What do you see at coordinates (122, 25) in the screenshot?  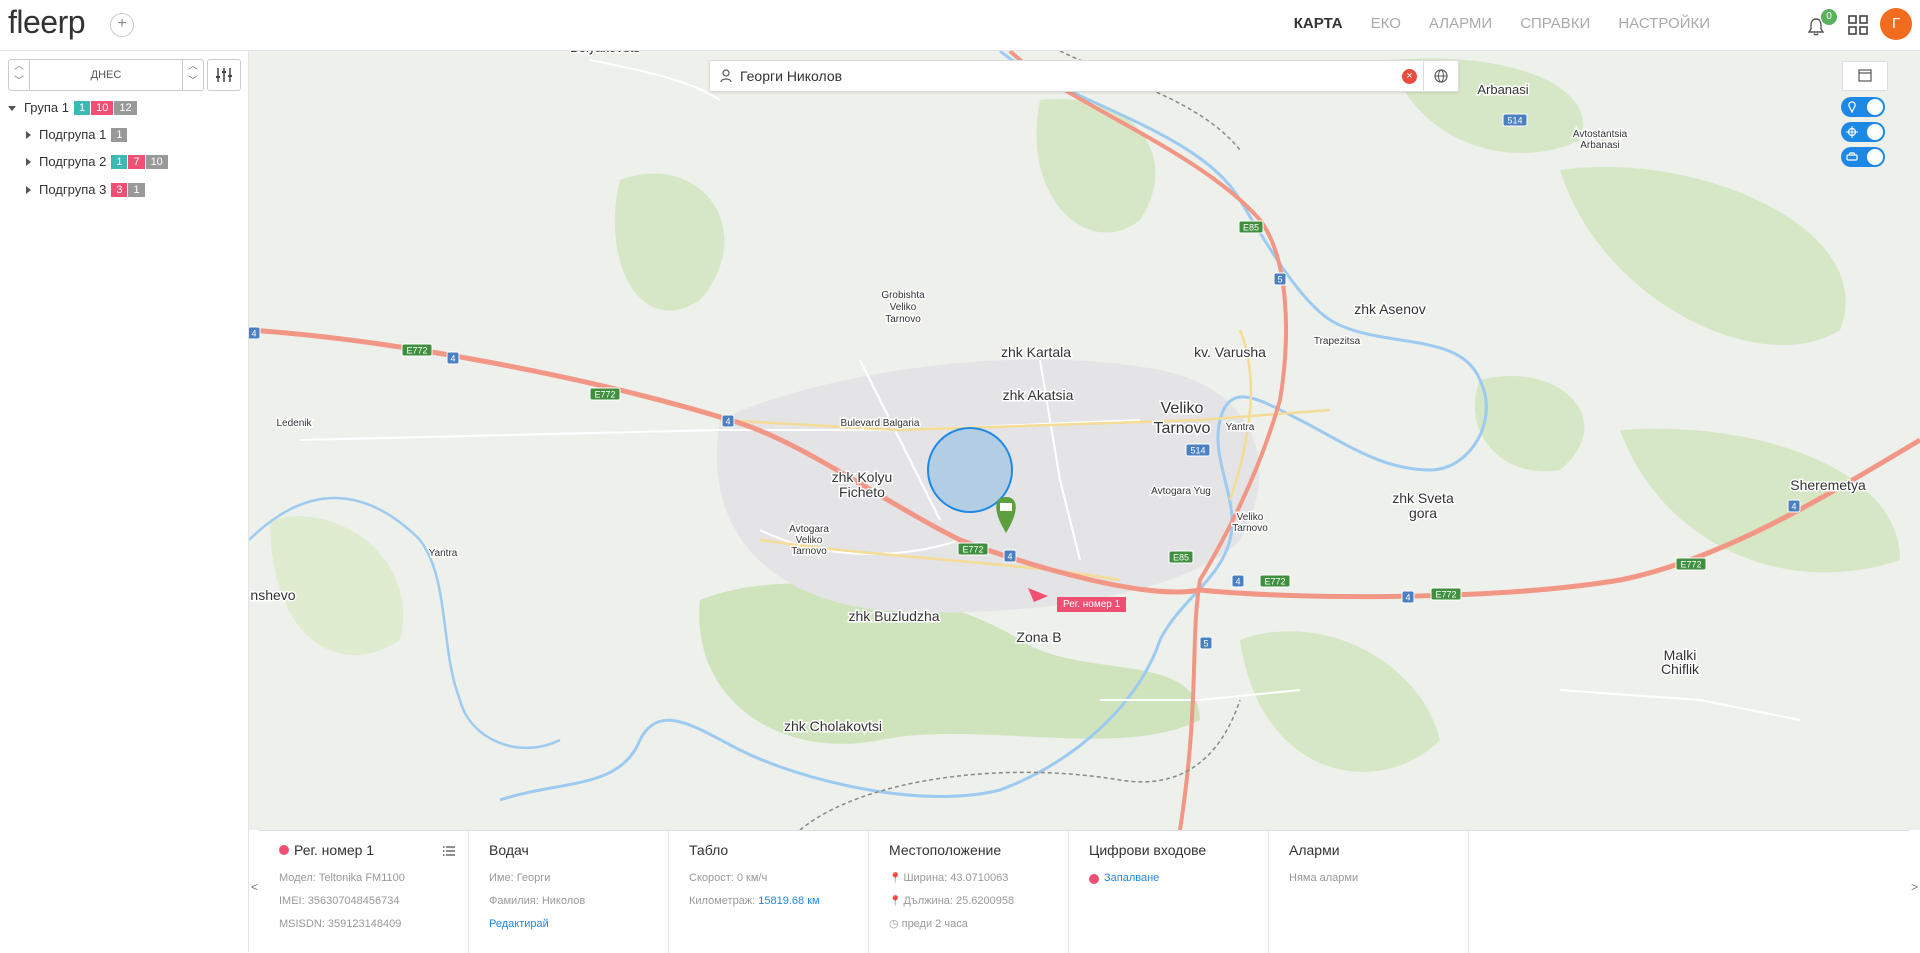 I see `add-button: +` at bounding box center [122, 25].